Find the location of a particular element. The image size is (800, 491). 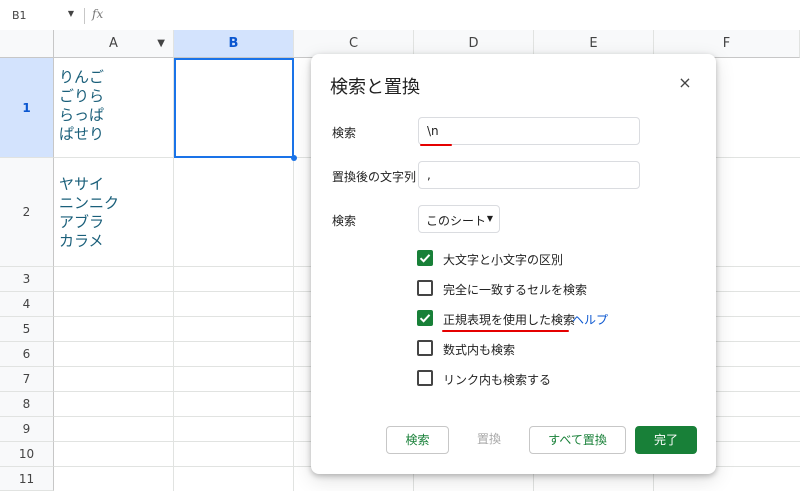

row-header-5: 5 is located at coordinates (27, 329).